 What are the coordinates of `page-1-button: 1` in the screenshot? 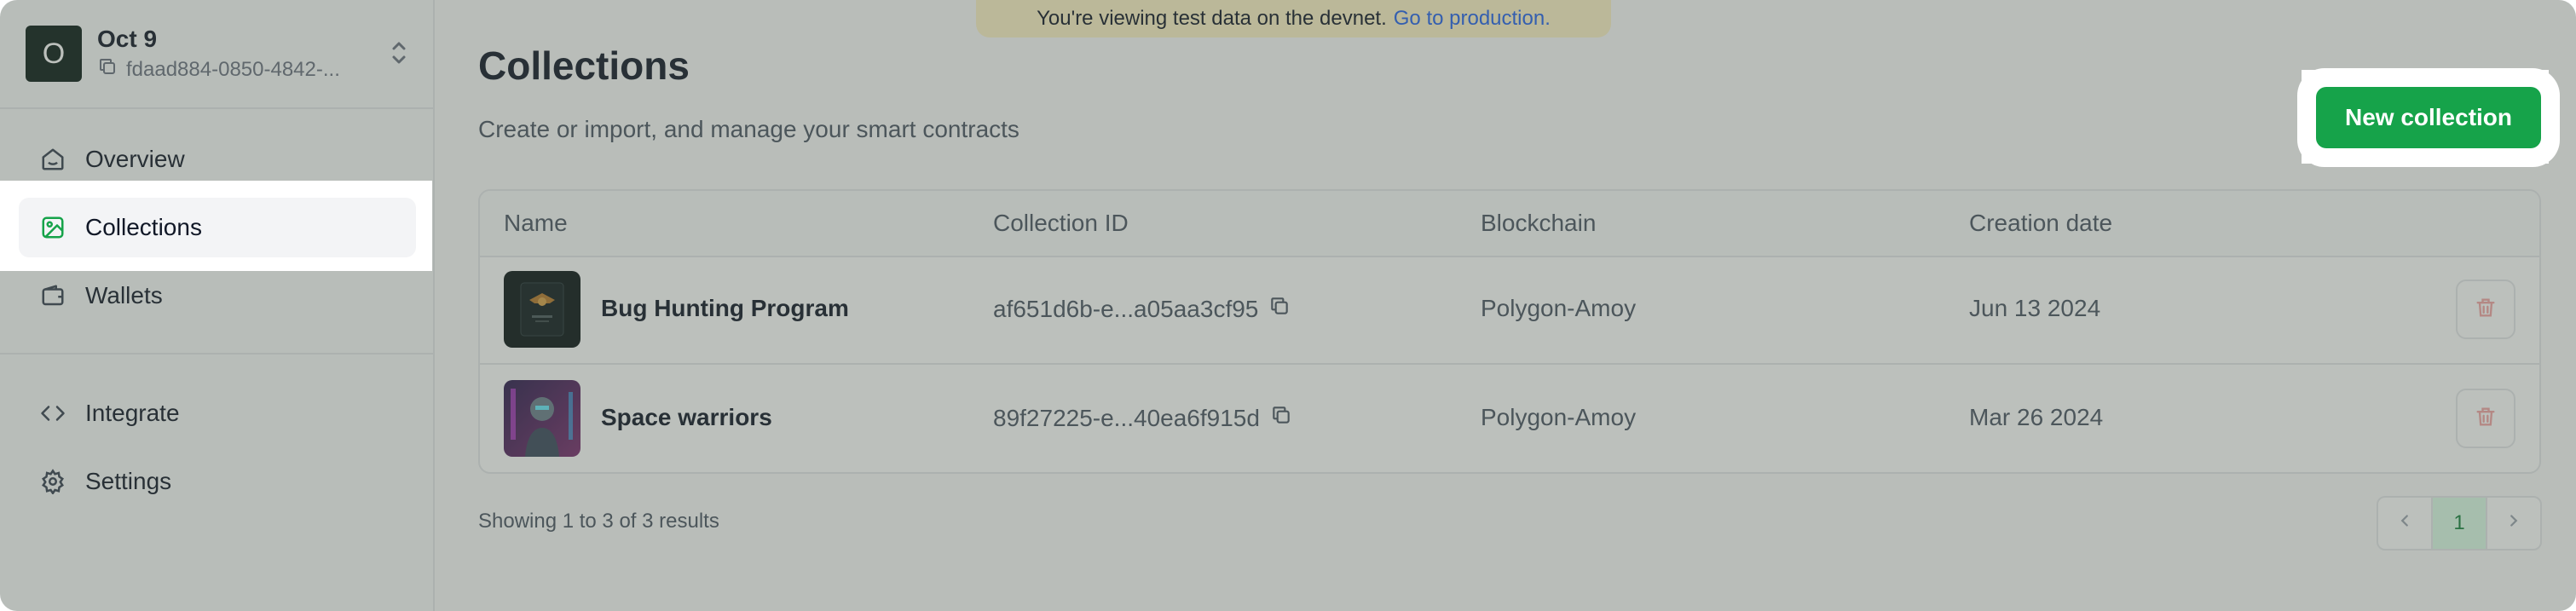 It's located at (2459, 523).